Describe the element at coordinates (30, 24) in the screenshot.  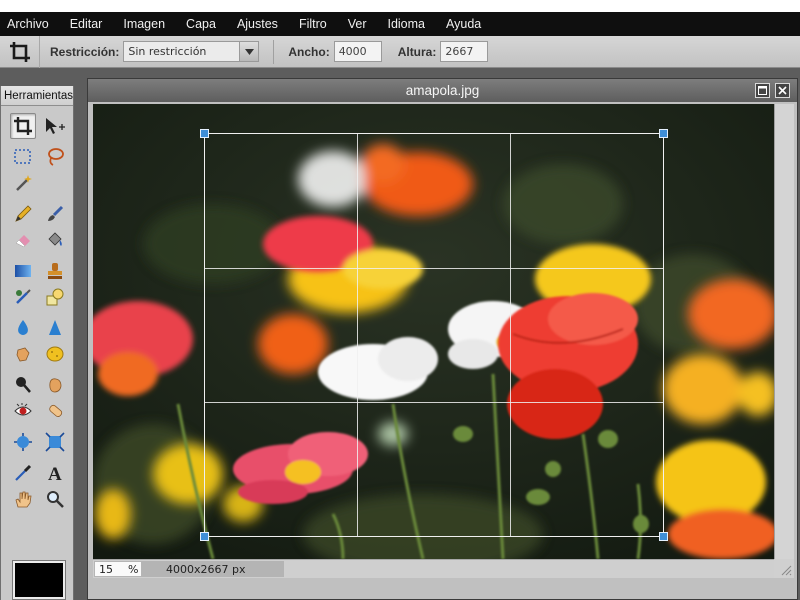
I see `menu-archivo: Archivo` at that location.